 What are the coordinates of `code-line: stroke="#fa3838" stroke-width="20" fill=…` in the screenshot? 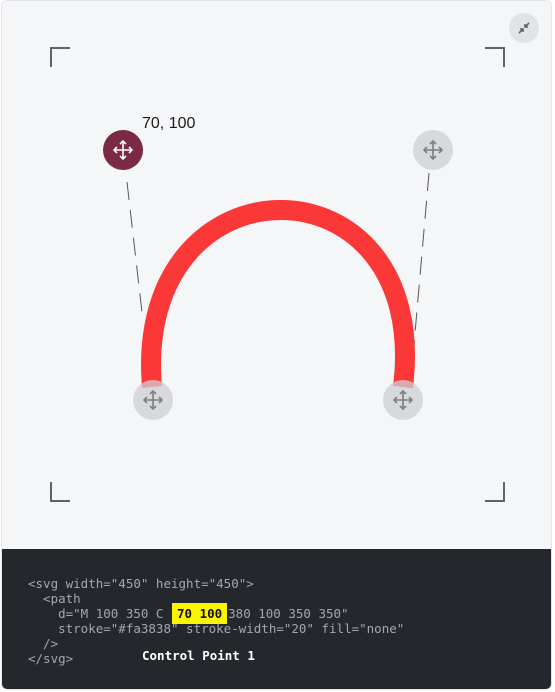 It's located at (216, 628).